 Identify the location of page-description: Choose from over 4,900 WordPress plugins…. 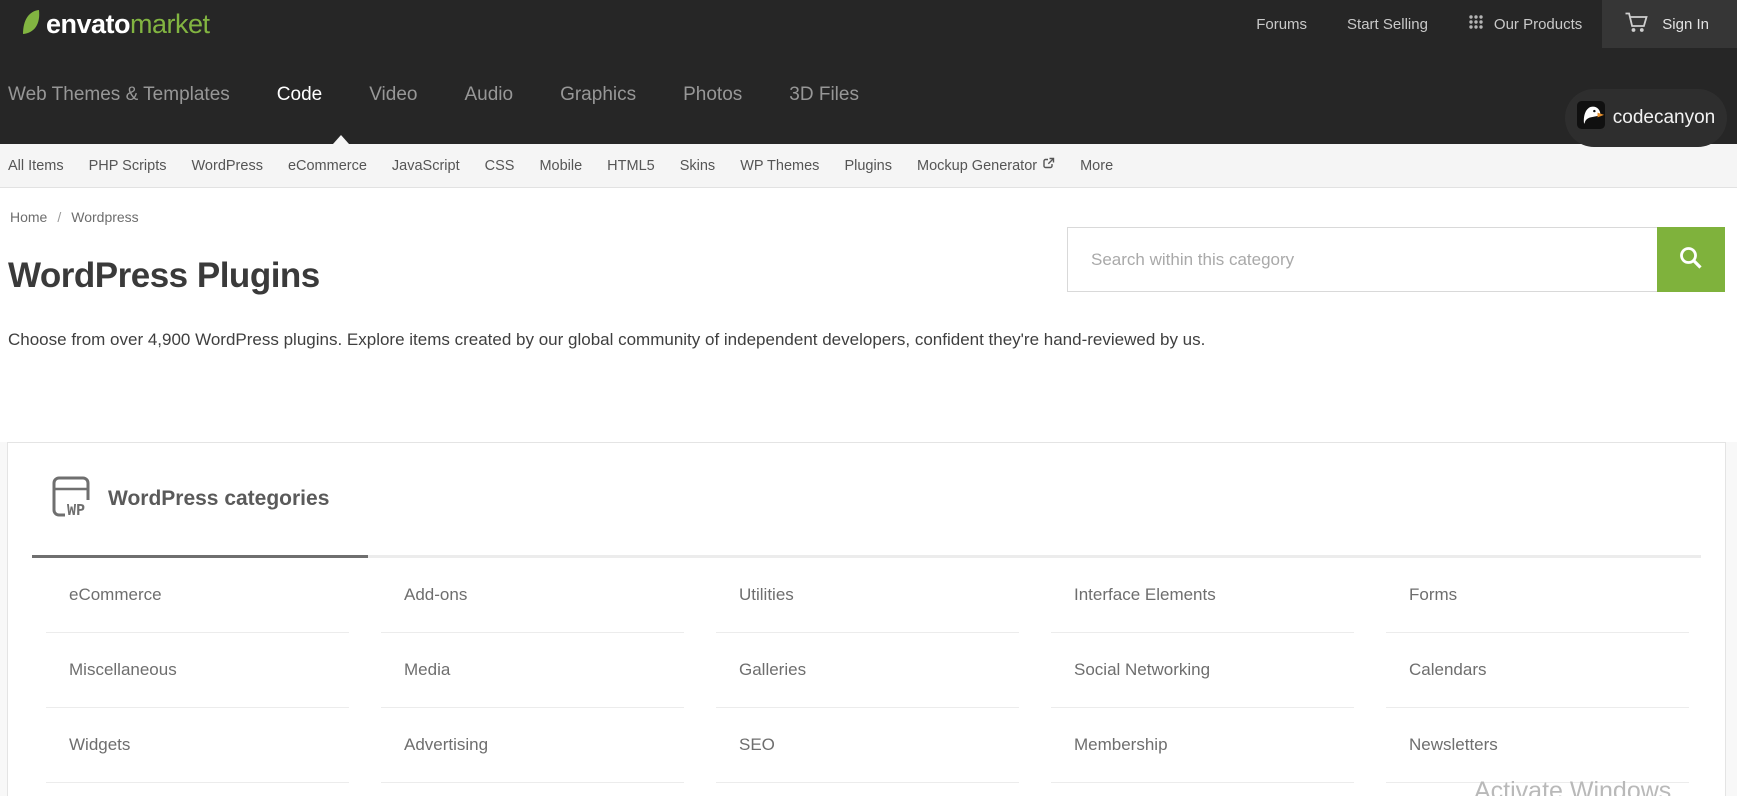
(607, 339).